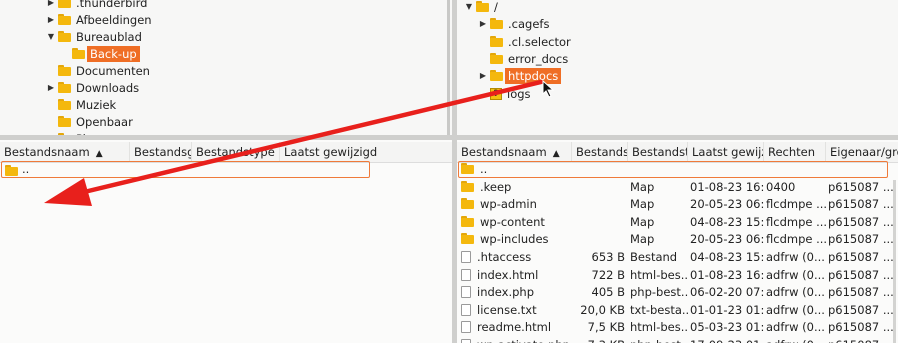 Image resolution: width=898 pixels, height=343 pixels. I want to click on row-perm, so click(796, 170).